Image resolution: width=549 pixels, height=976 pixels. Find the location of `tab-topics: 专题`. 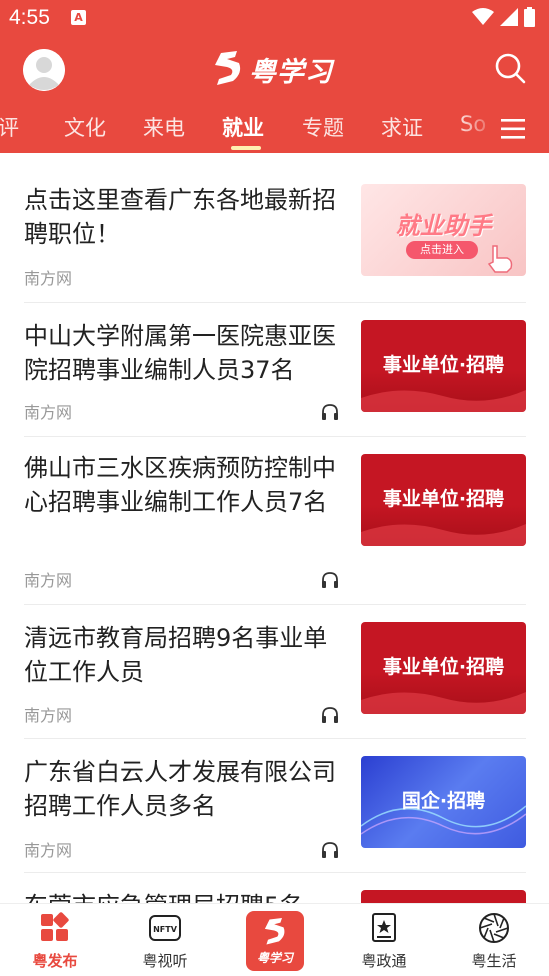

tab-topics: 专题 is located at coordinates (323, 127).